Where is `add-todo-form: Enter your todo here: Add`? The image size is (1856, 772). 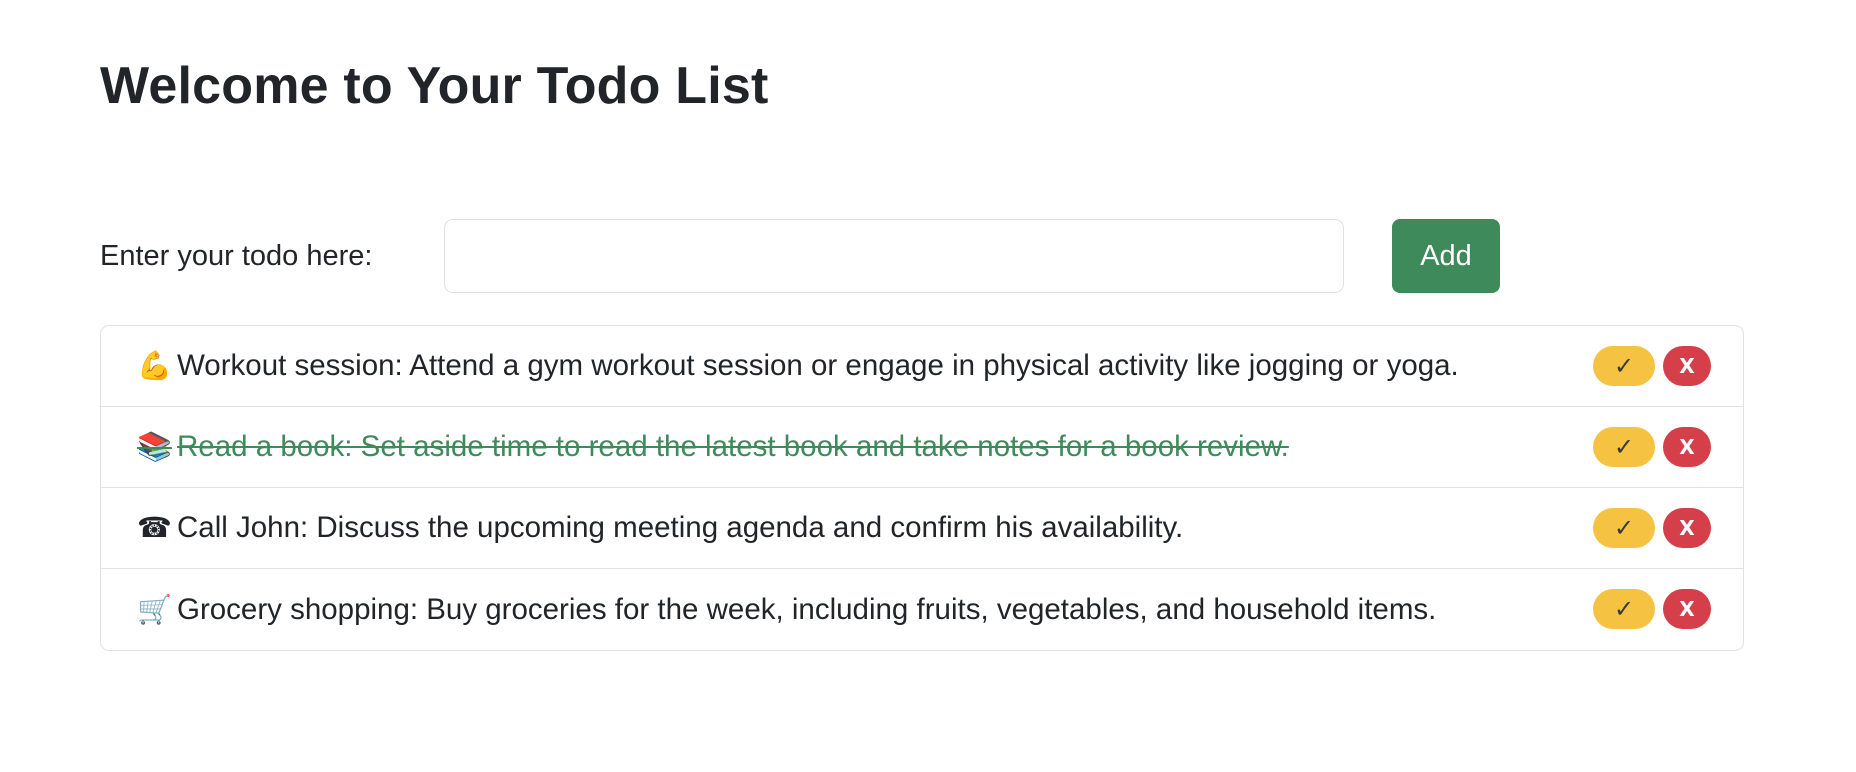
add-todo-form: Enter your todo here: Add is located at coordinates (800, 256).